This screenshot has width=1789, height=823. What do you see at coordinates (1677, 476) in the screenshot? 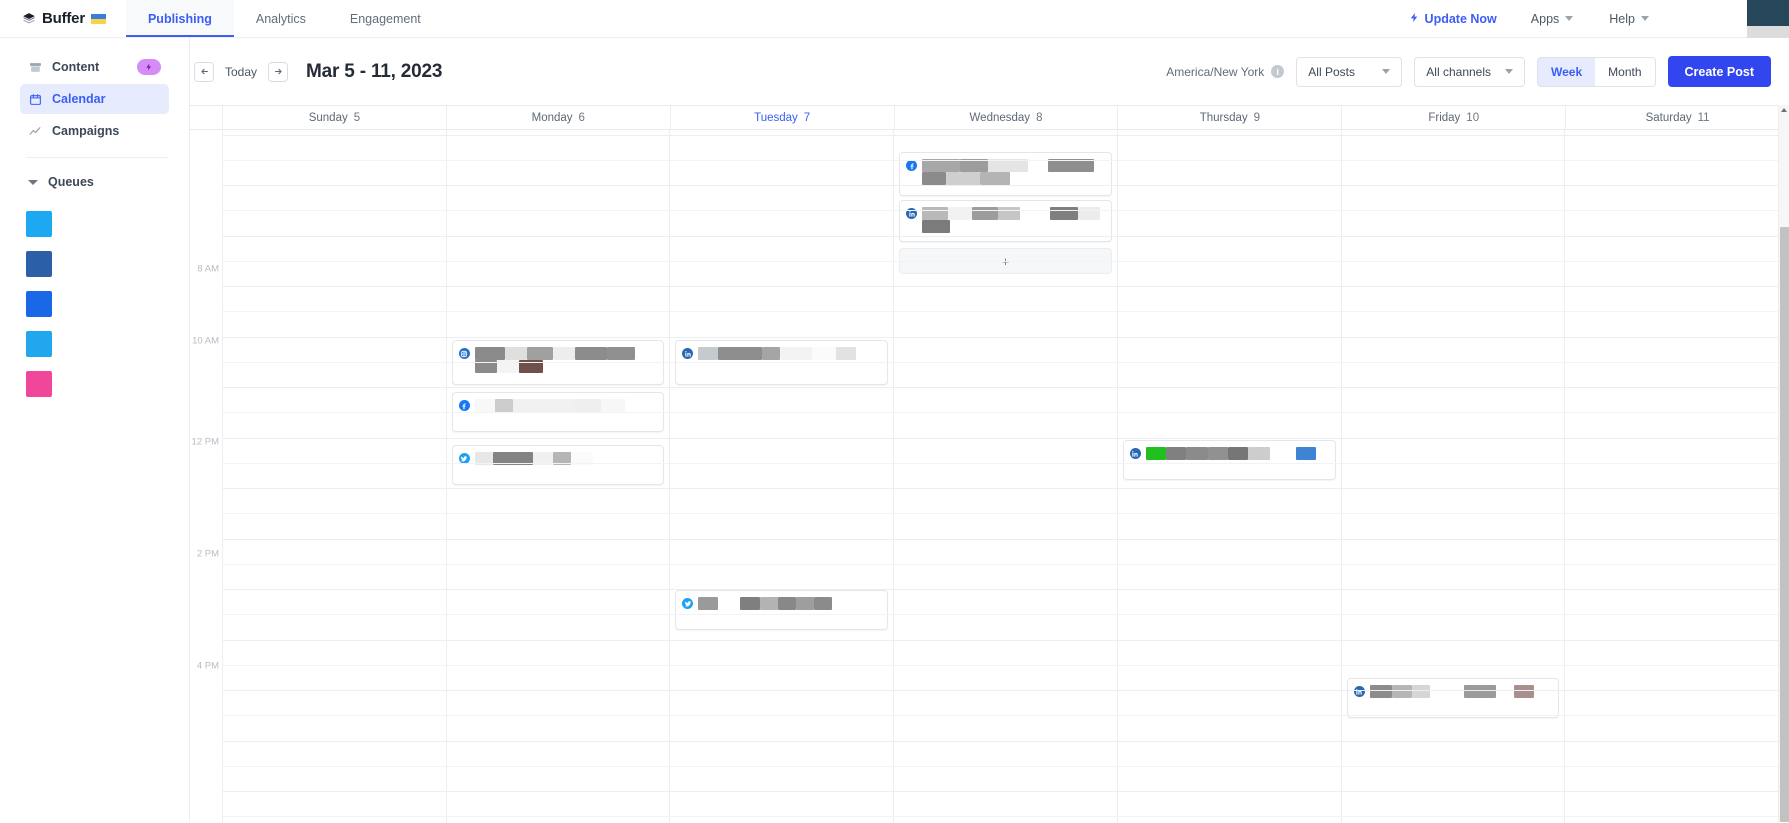
I see `day-column-saturday` at bounding box center [1677, 476].